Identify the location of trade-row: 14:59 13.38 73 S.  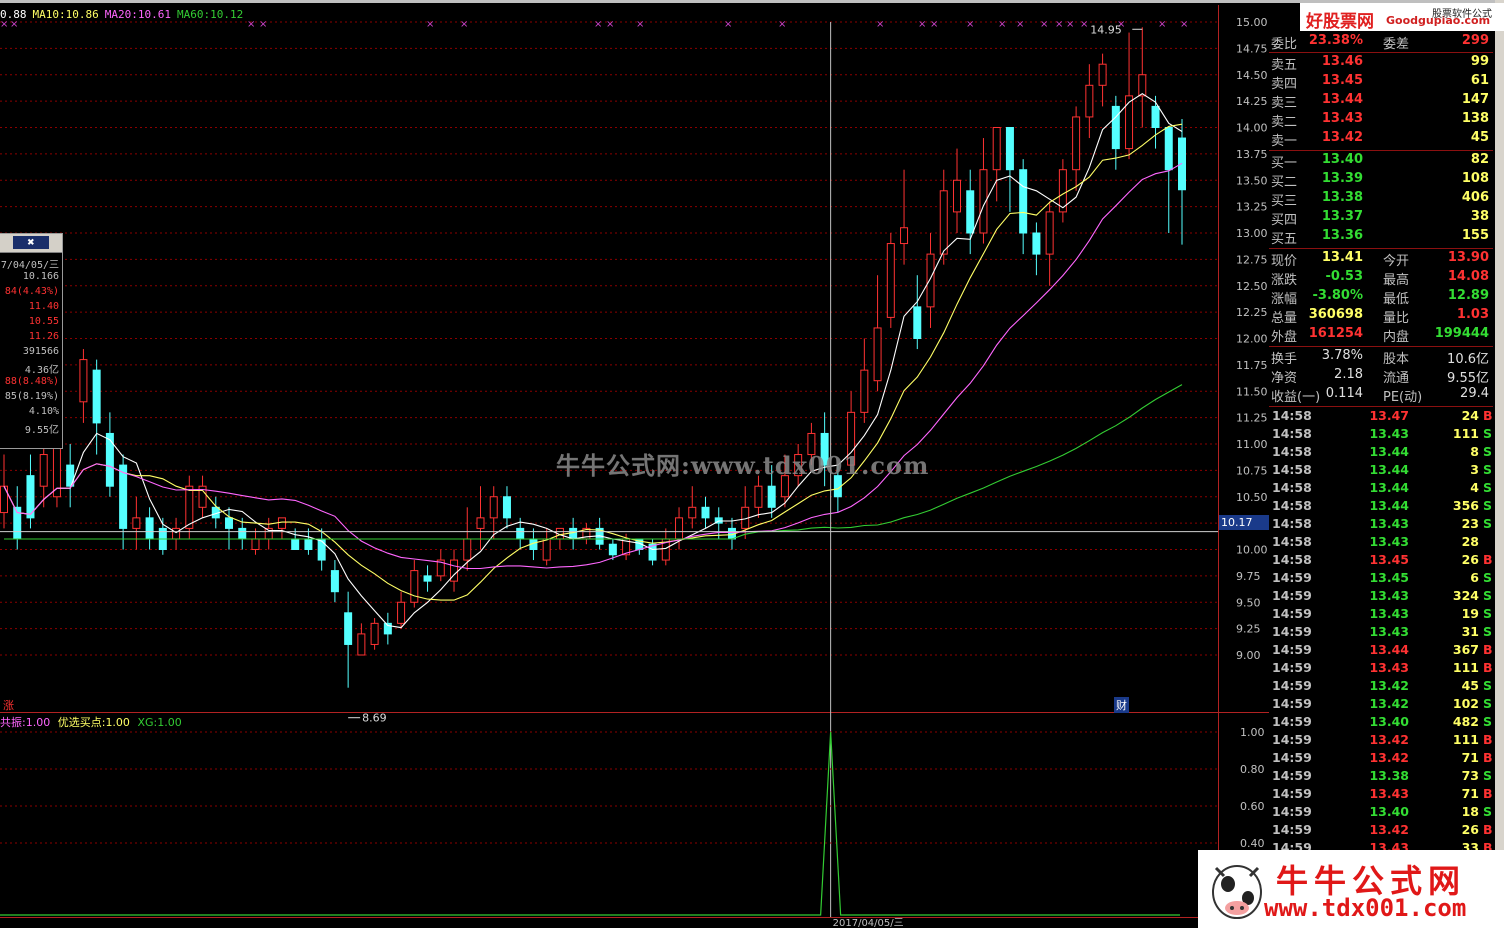
(1381, 777).